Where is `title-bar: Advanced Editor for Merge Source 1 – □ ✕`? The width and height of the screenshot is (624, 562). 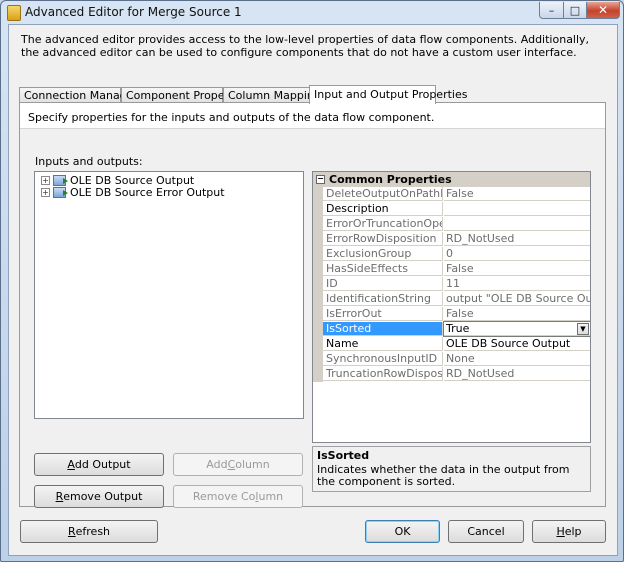
title-bar: Advanced Editor for Merge Source 1 – □ ✕ is located at coordinates (312, 12).